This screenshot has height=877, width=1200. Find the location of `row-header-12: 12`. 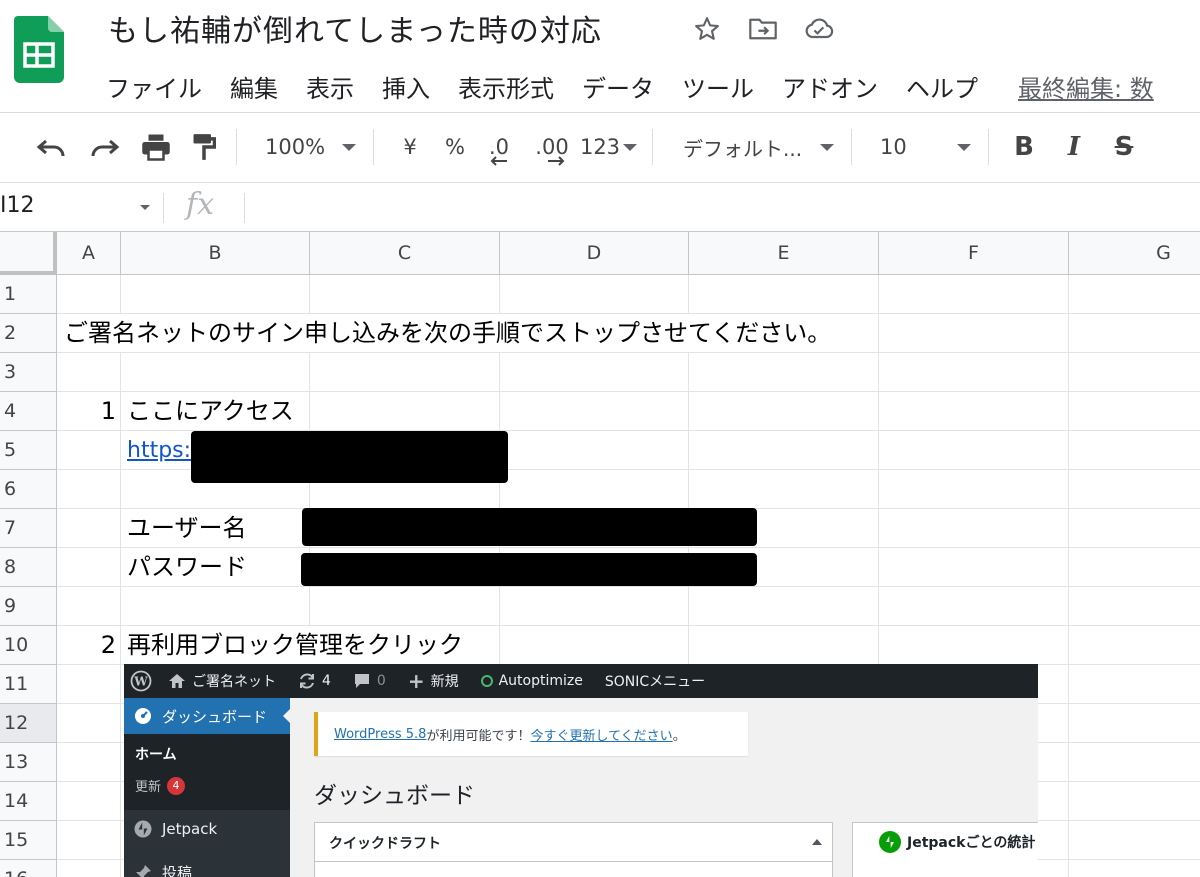

row-header-12: 12 is located at coordinates (28, 723).